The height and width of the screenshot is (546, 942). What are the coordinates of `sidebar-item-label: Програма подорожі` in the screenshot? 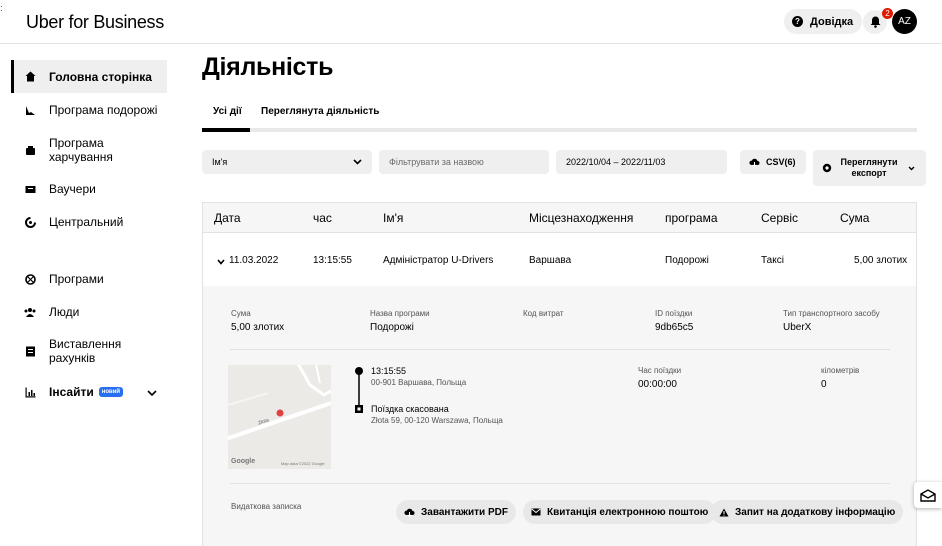 It's located at (103, 110).